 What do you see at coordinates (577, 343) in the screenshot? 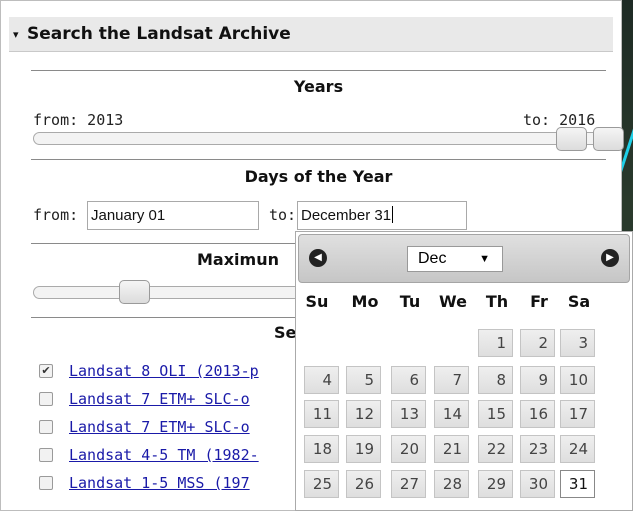
I see `calendar-day: 3` at bounding box center [577, 343].